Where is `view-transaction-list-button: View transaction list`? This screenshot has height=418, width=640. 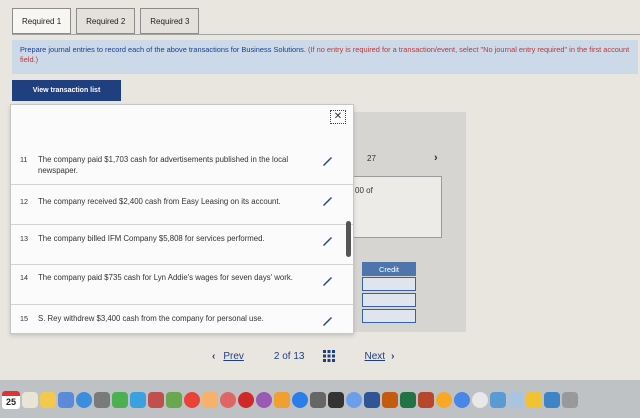
view-transaction-list-button: View transaction list is located at coordinates (66, 90).